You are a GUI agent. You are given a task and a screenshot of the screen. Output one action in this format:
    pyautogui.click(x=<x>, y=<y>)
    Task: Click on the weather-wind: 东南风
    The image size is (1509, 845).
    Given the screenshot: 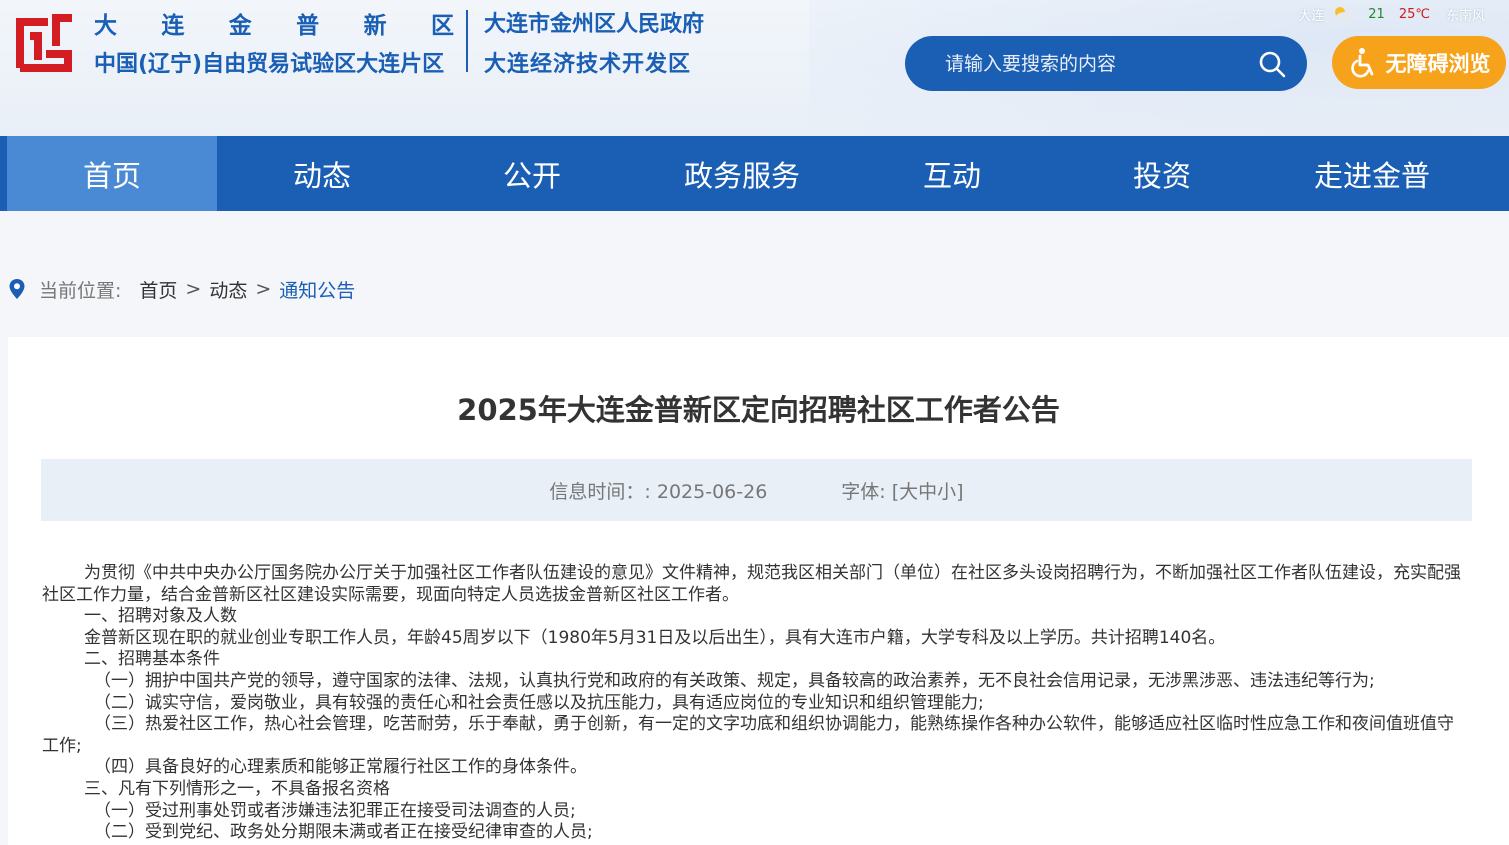 What is the action you would take?
    pyautogui.click(x=1465, y=16)
    